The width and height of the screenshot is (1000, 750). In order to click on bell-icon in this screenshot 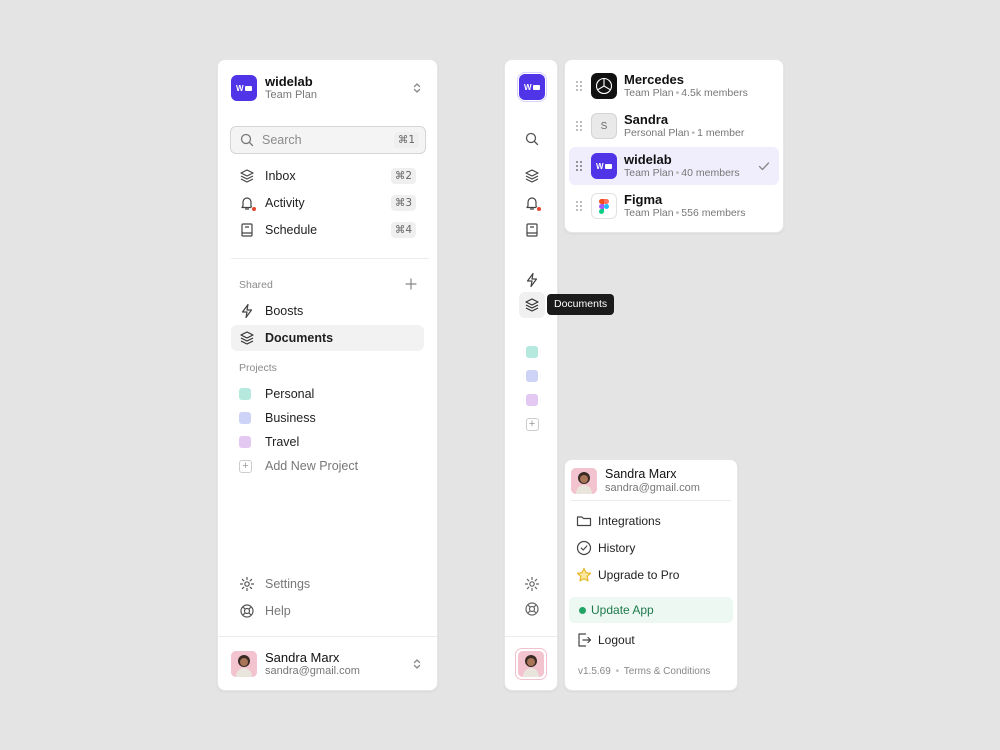, I will do `click(533, 203)`.